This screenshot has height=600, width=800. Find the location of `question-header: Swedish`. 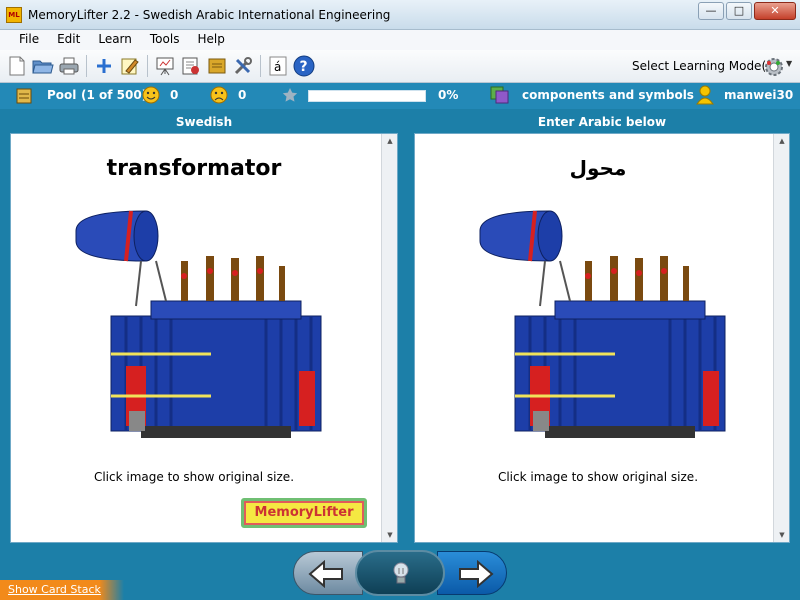

question-header: Swedish is located at coordinates (204, 122).